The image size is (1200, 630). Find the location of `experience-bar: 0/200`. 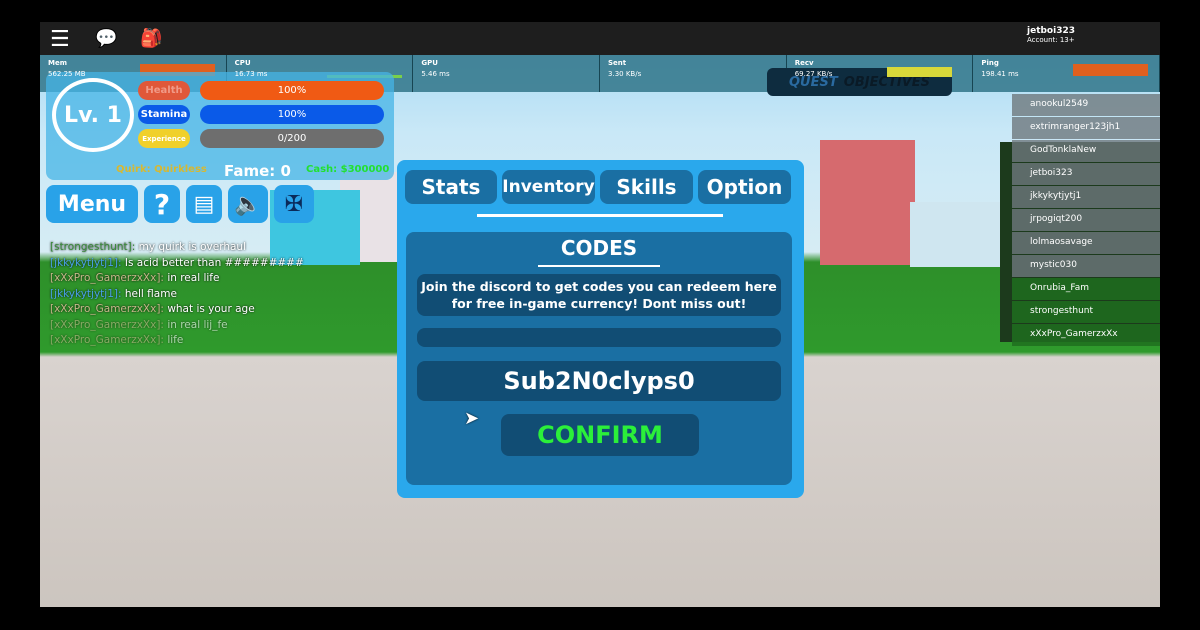

experience-bar: 0/200 is located at coordinates (292, 138).